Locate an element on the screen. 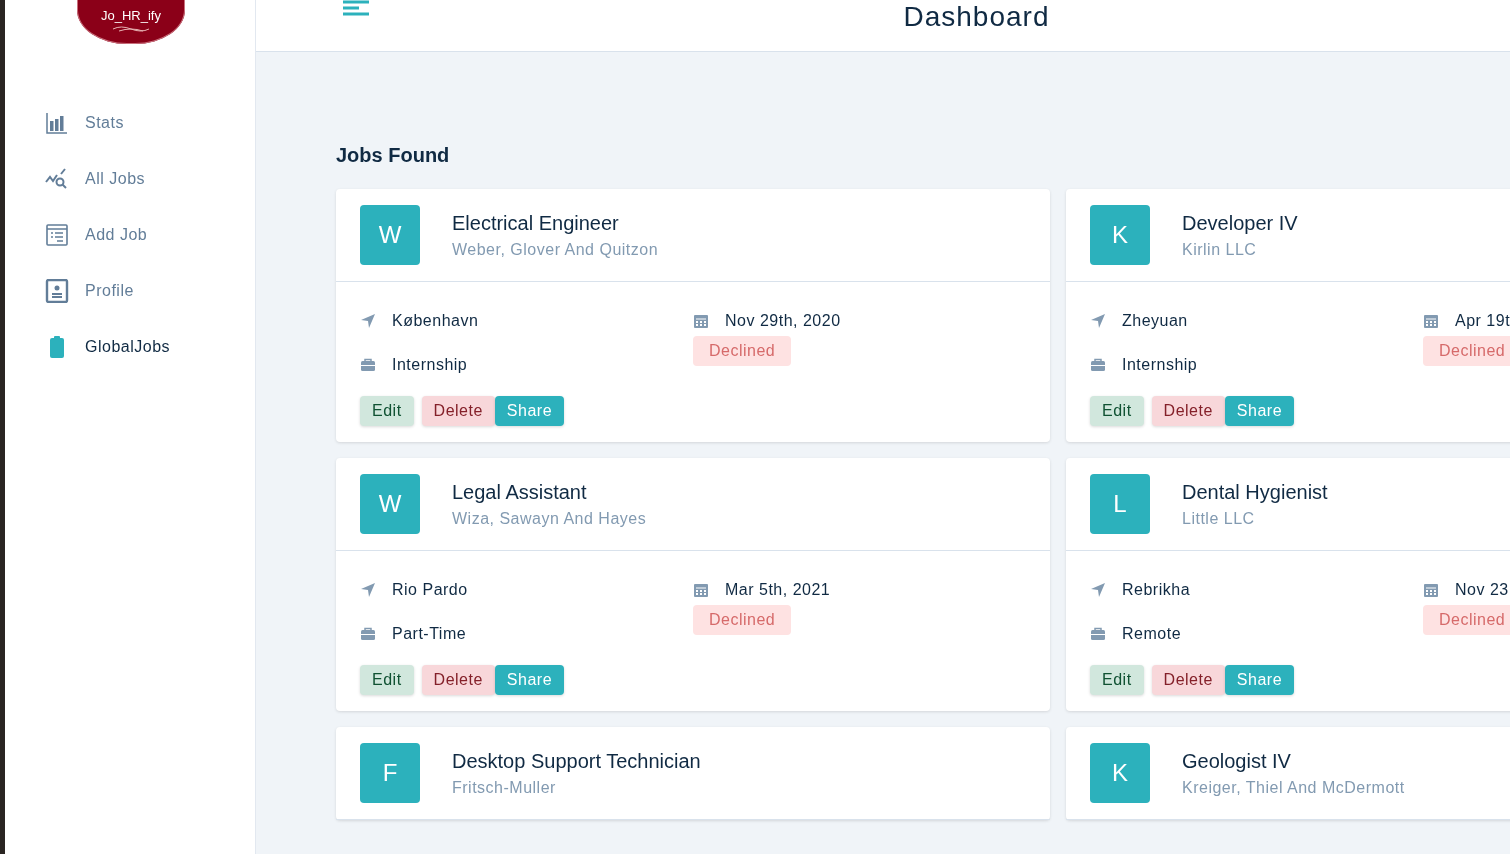 The width and height of the screenshot is (1510, 854). company-name: Kreiger, Thiel And McDermott is located at coordinates (1293, 787).